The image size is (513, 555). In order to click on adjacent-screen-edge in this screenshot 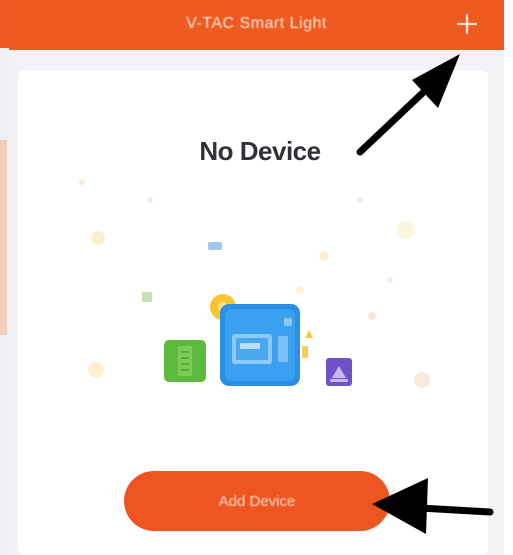, I will do `click(4, 277)`.